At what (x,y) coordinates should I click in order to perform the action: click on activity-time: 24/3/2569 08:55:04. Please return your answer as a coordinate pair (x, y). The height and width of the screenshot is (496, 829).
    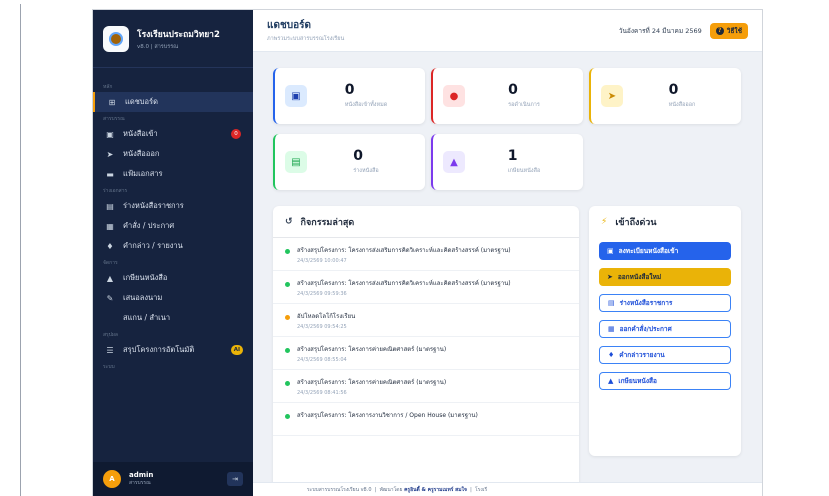
    Looking at the image, I should click on (322, 360).